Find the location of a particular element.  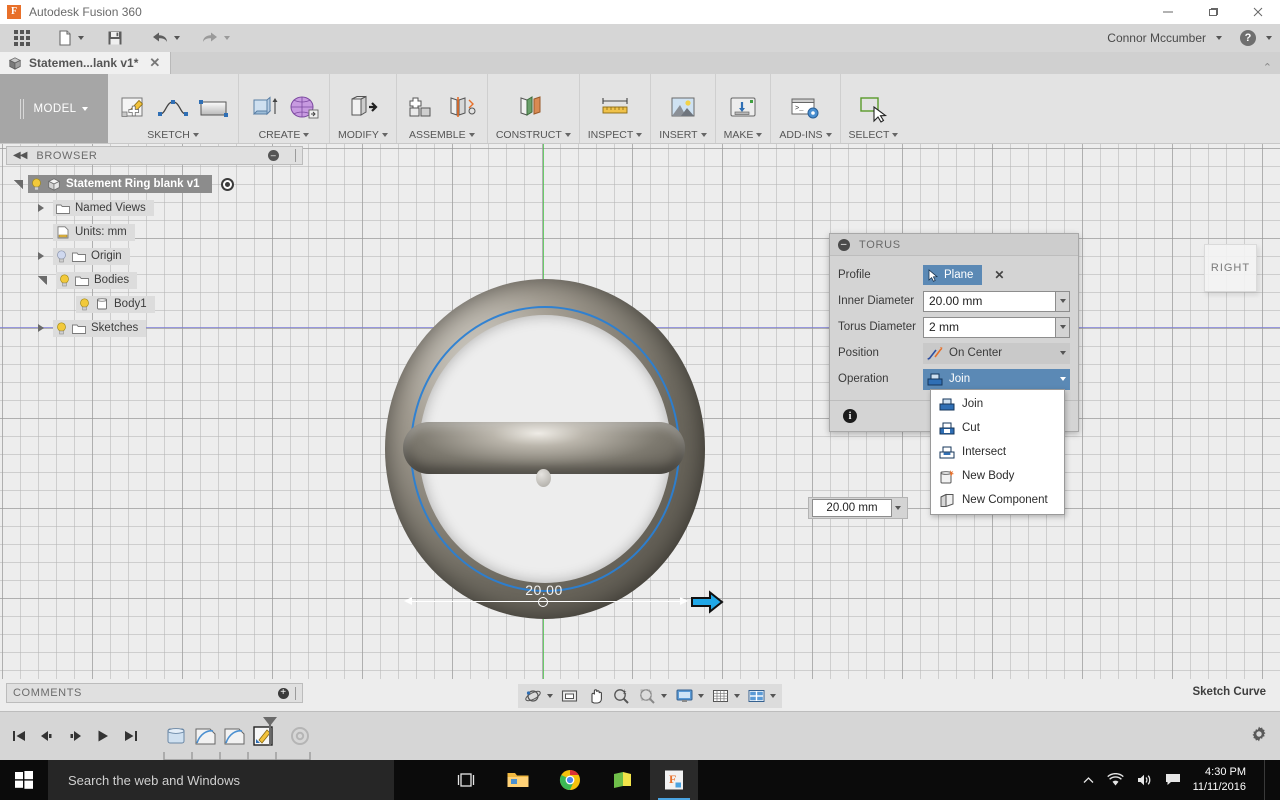

create-sketch-icon is located at coordinates (133, 110).